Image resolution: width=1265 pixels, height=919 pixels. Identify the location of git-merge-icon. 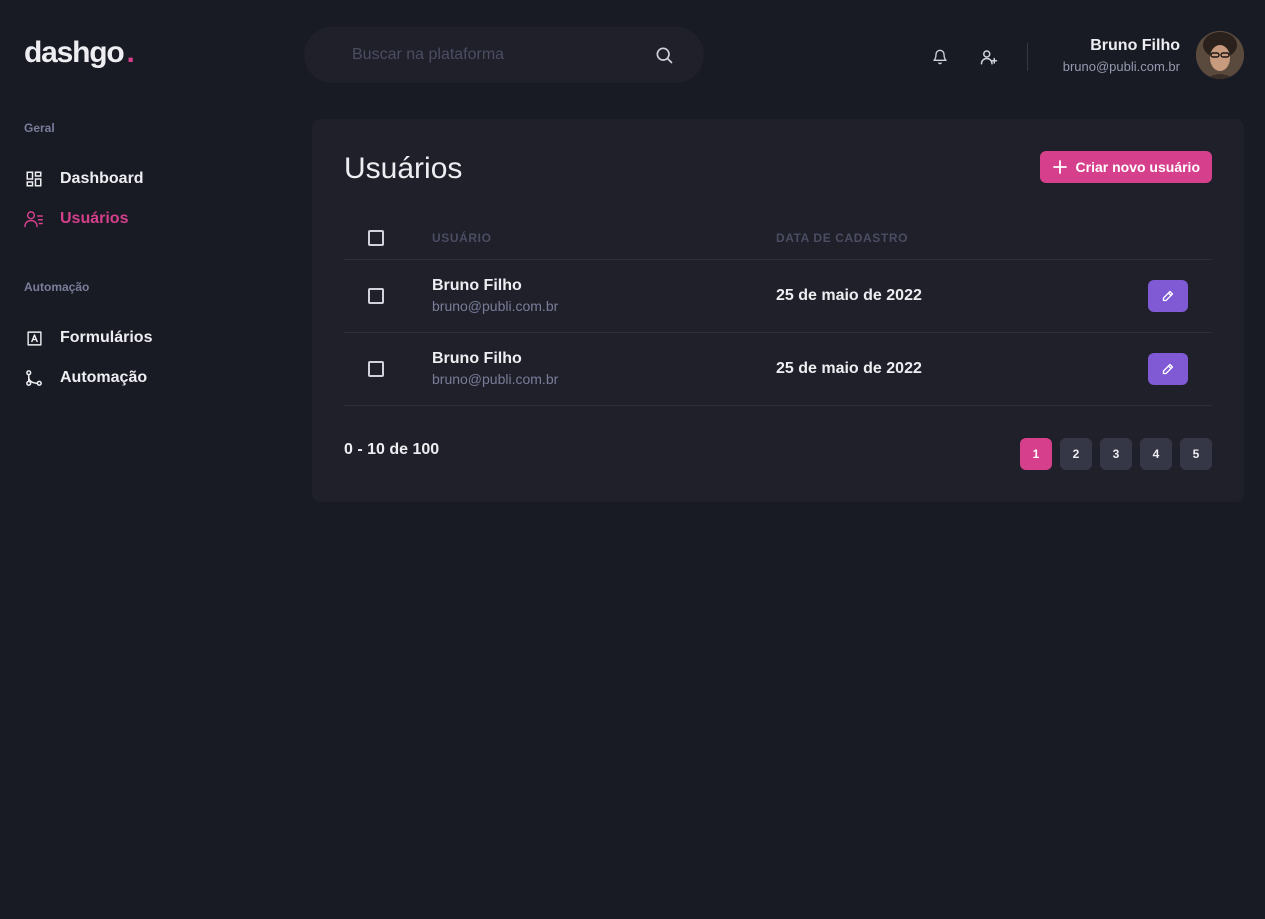
(34, 378).